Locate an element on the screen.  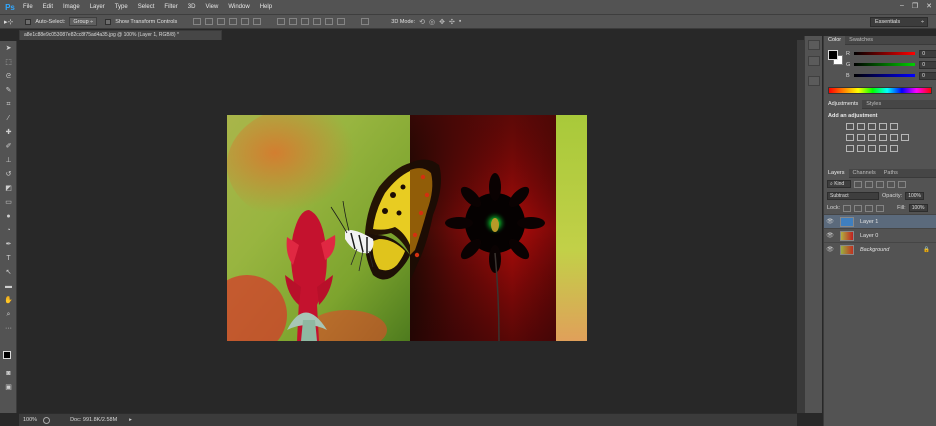
3d-orbit-icon: ⟲ is located at coordinates (422, 22).